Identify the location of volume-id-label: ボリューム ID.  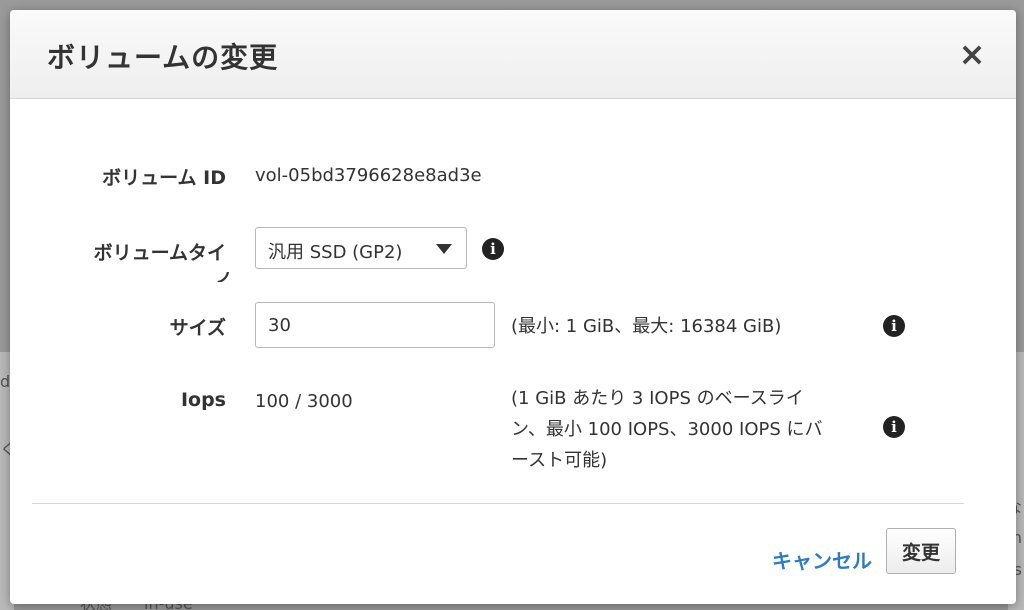
(164, 178).